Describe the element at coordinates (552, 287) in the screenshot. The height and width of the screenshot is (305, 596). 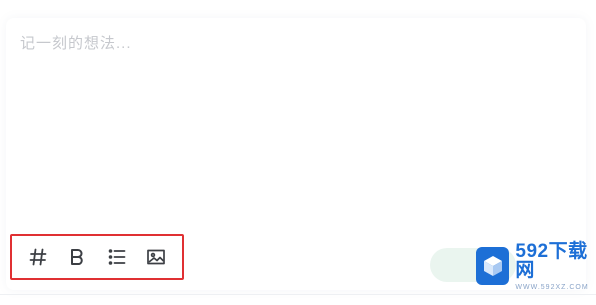
I see `watermark-subtitle: WWW.592XZ.COM` at that location.